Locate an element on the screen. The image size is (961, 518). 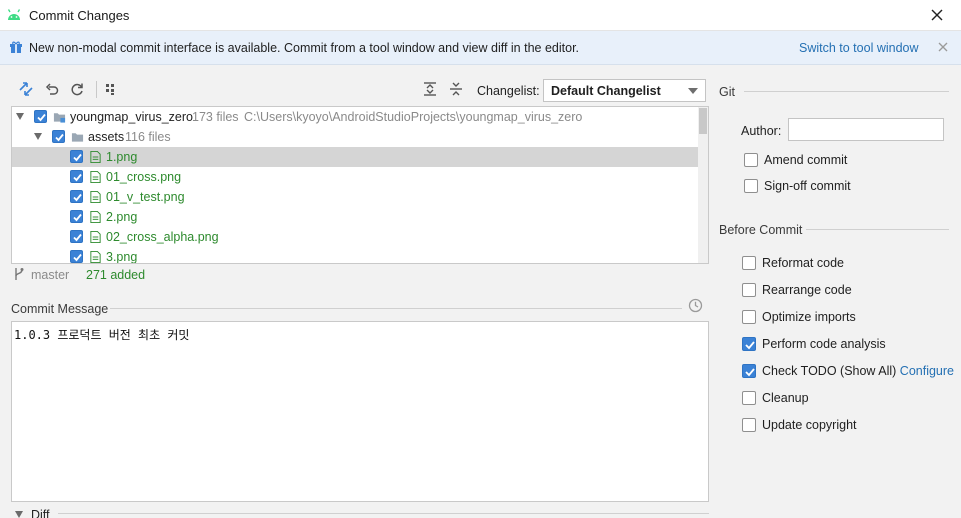
author-field is located at coordinates (866, 129).